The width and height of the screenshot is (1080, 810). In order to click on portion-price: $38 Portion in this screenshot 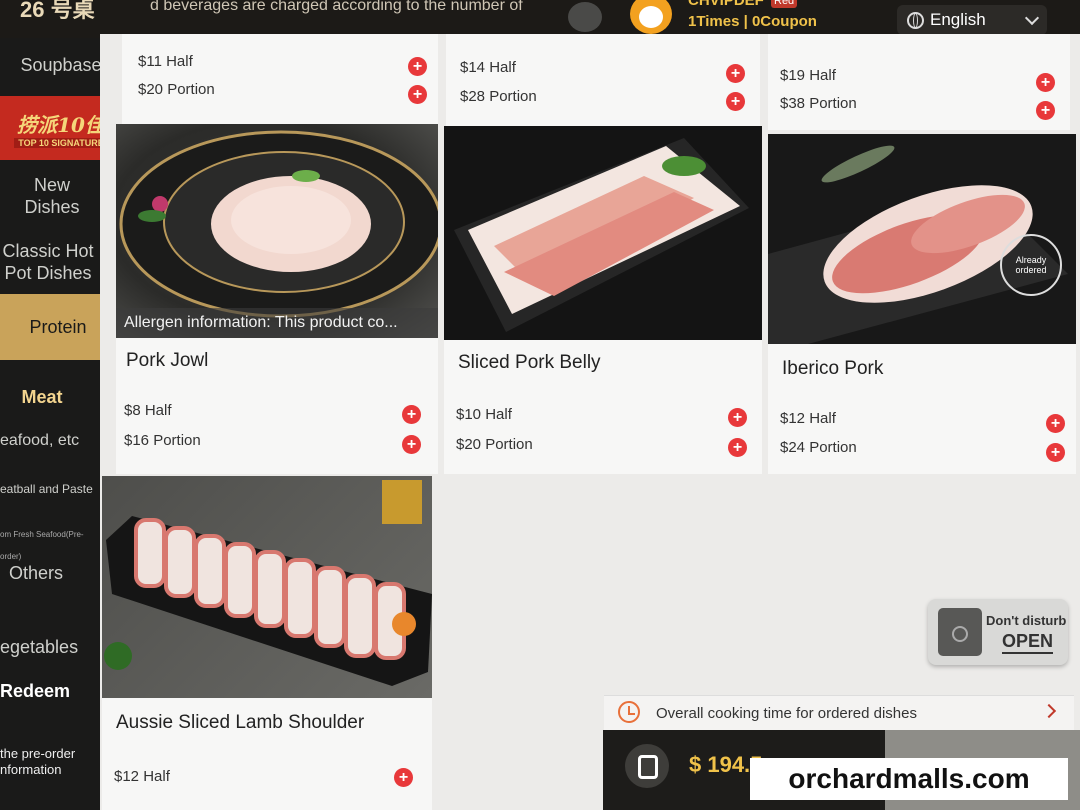, I will do `click(818, 103)`.